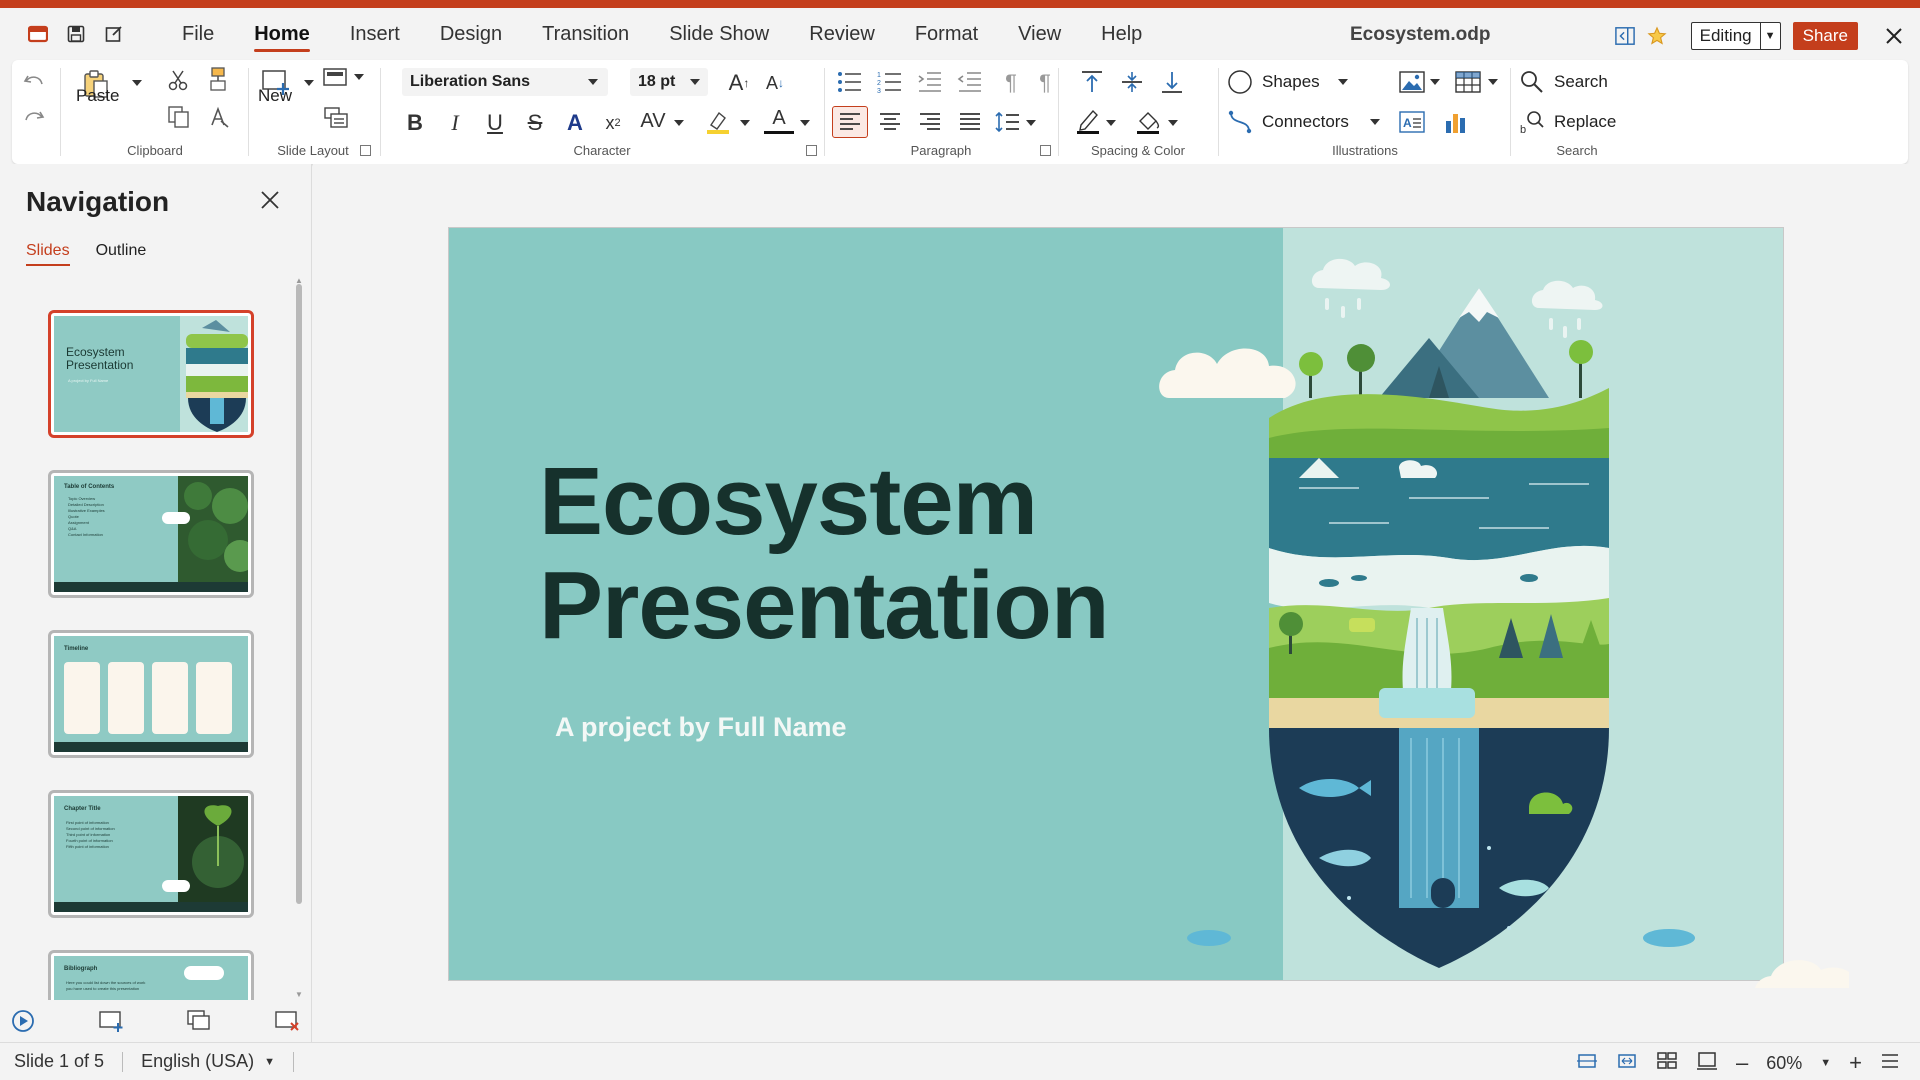  What do you see at coordinates (1657, 36) in the screenshot?
I see `star-icon` at bounding box center [1657, 36].